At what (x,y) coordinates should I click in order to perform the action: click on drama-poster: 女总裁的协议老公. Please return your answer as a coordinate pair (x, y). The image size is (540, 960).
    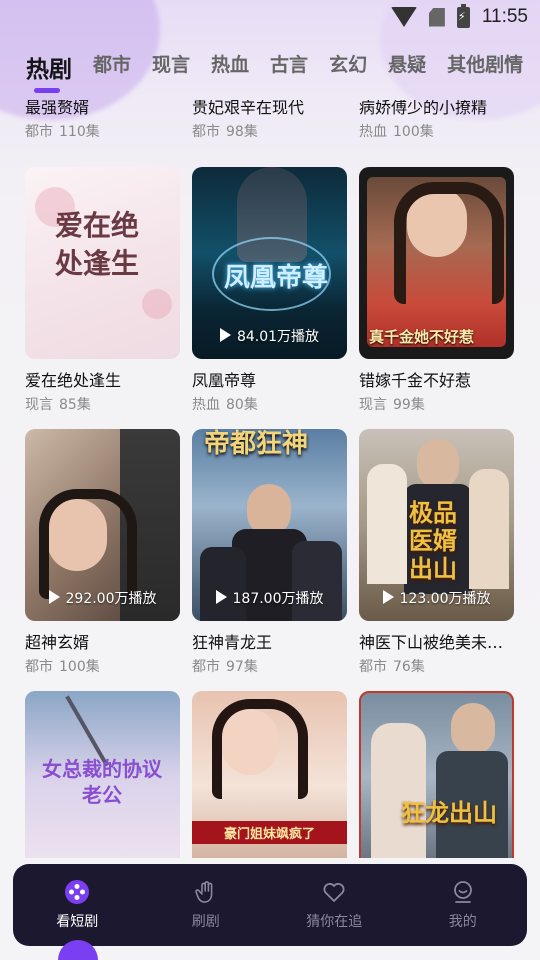
    Looking at the image, I should click on (102, 774).